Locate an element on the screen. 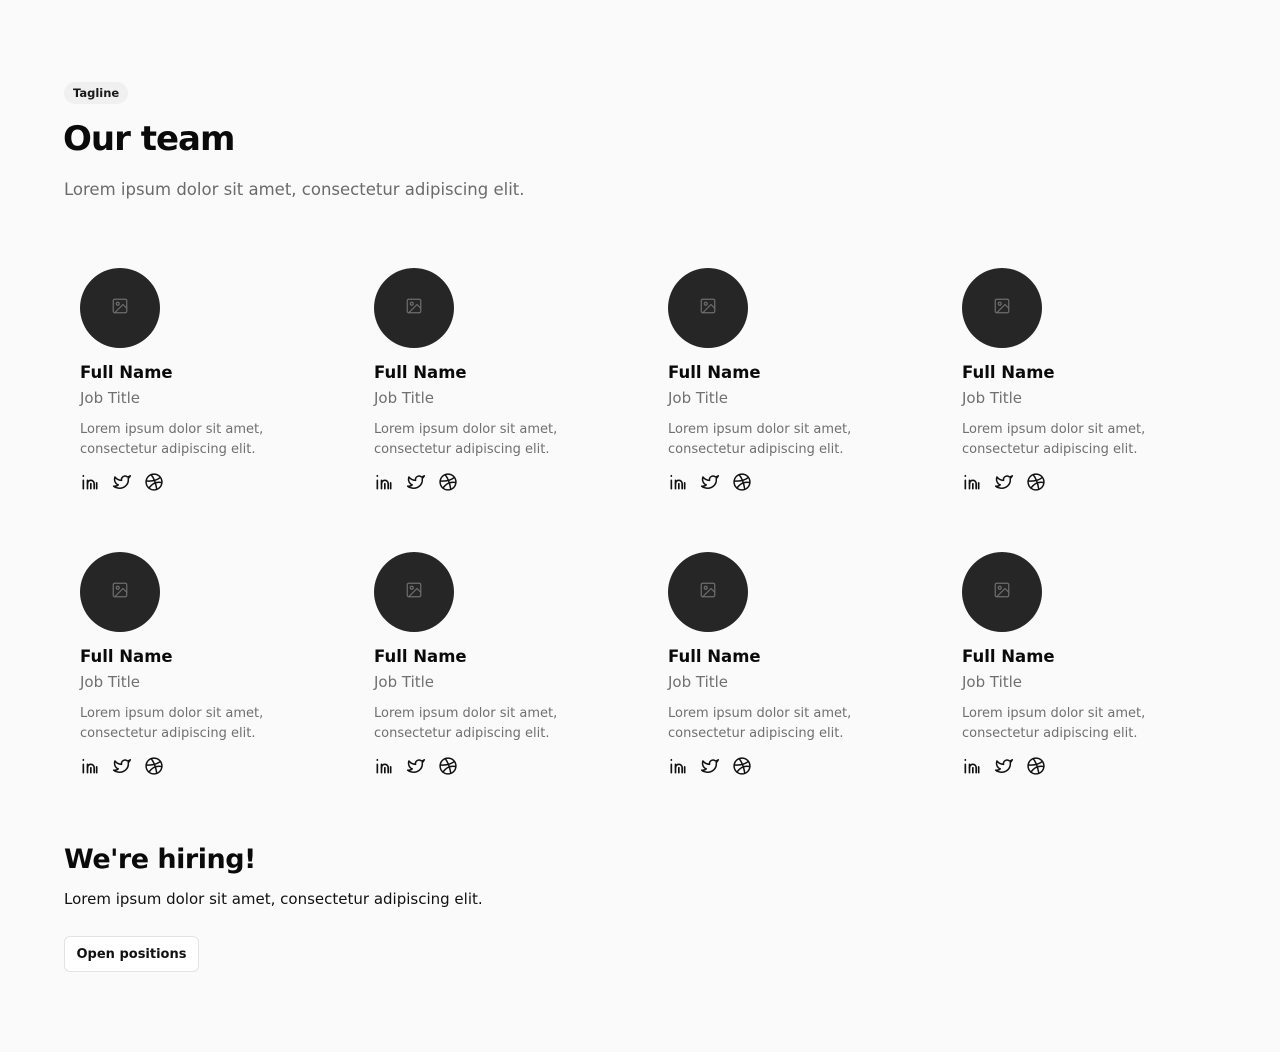 The image size is (1280, 1052). page-title: Our team is located at coordinates (149, 139).